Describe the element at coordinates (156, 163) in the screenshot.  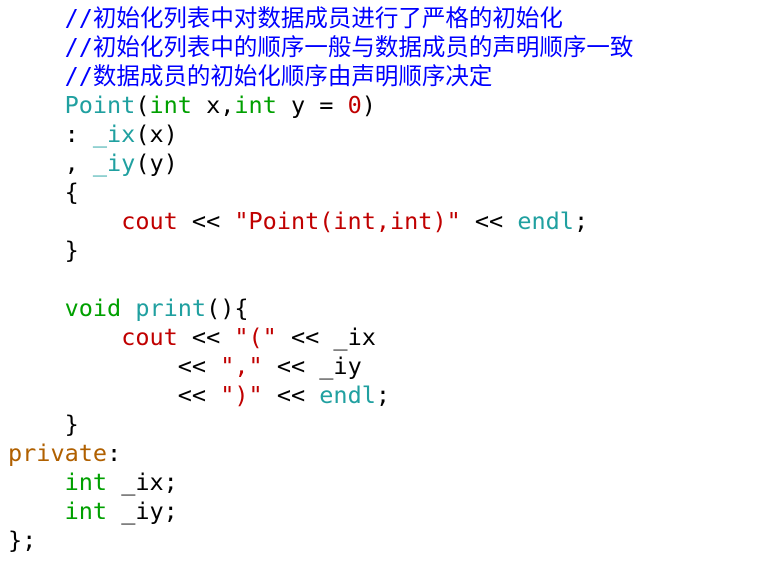
I see `code-text: (y)` at that location.